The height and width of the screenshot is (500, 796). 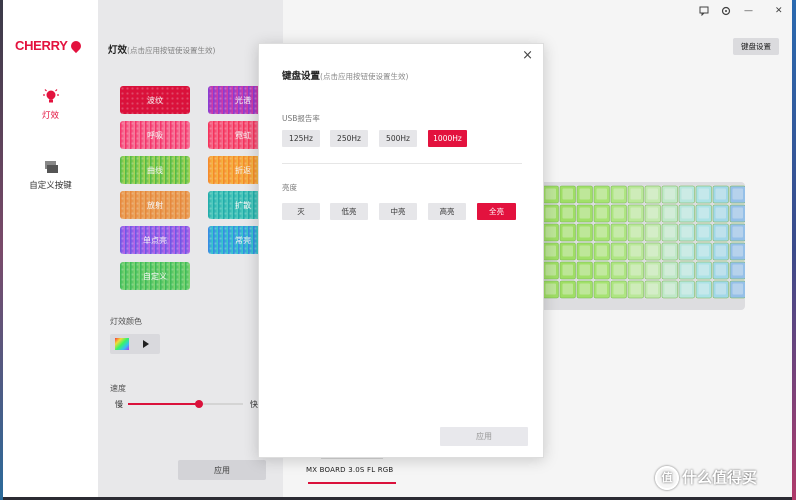 I want to click on brand-name: CHERRY, so click(x=41, y=45).